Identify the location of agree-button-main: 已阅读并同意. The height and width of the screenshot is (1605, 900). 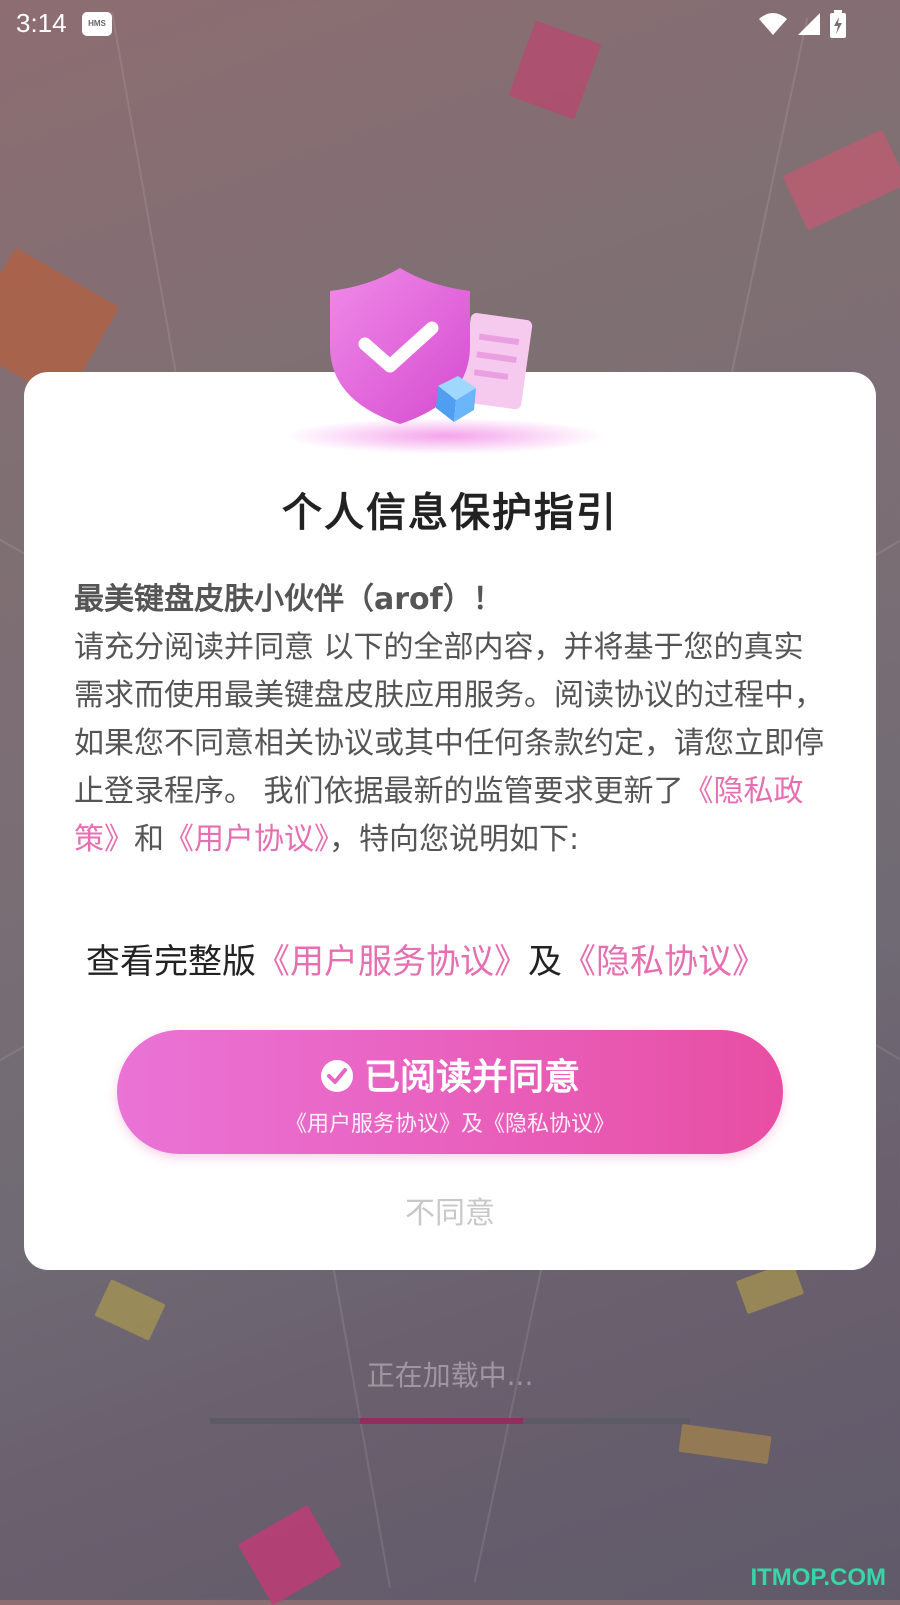
(450, 1074).